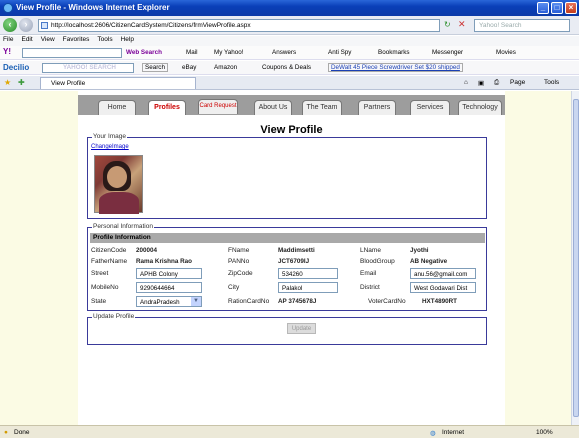  I want to click on fname-label: FName, so click(239, 250).